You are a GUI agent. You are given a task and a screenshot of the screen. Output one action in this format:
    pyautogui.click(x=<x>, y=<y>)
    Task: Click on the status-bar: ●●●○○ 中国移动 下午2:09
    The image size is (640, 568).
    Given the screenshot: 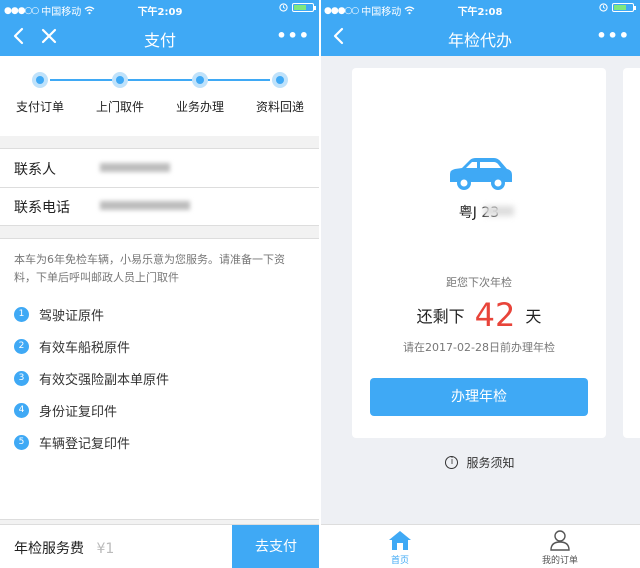 What is the action you would take?
    pyautogui.click(x=160, y=9)
    